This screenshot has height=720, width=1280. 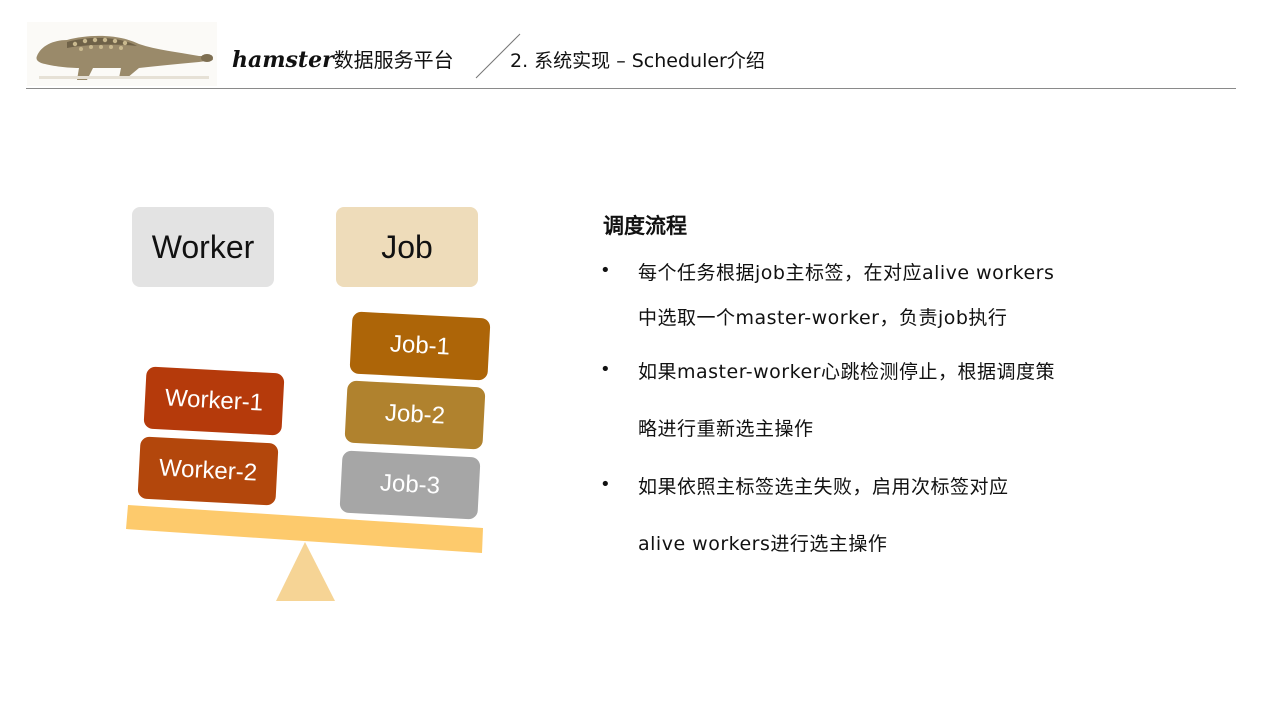 What do you see at coordinates (846, 372) in the screenshot?
I see `bullet-text: 如果master-worker心跳检测停止，根据调度策` at bounding box center [846, 372].